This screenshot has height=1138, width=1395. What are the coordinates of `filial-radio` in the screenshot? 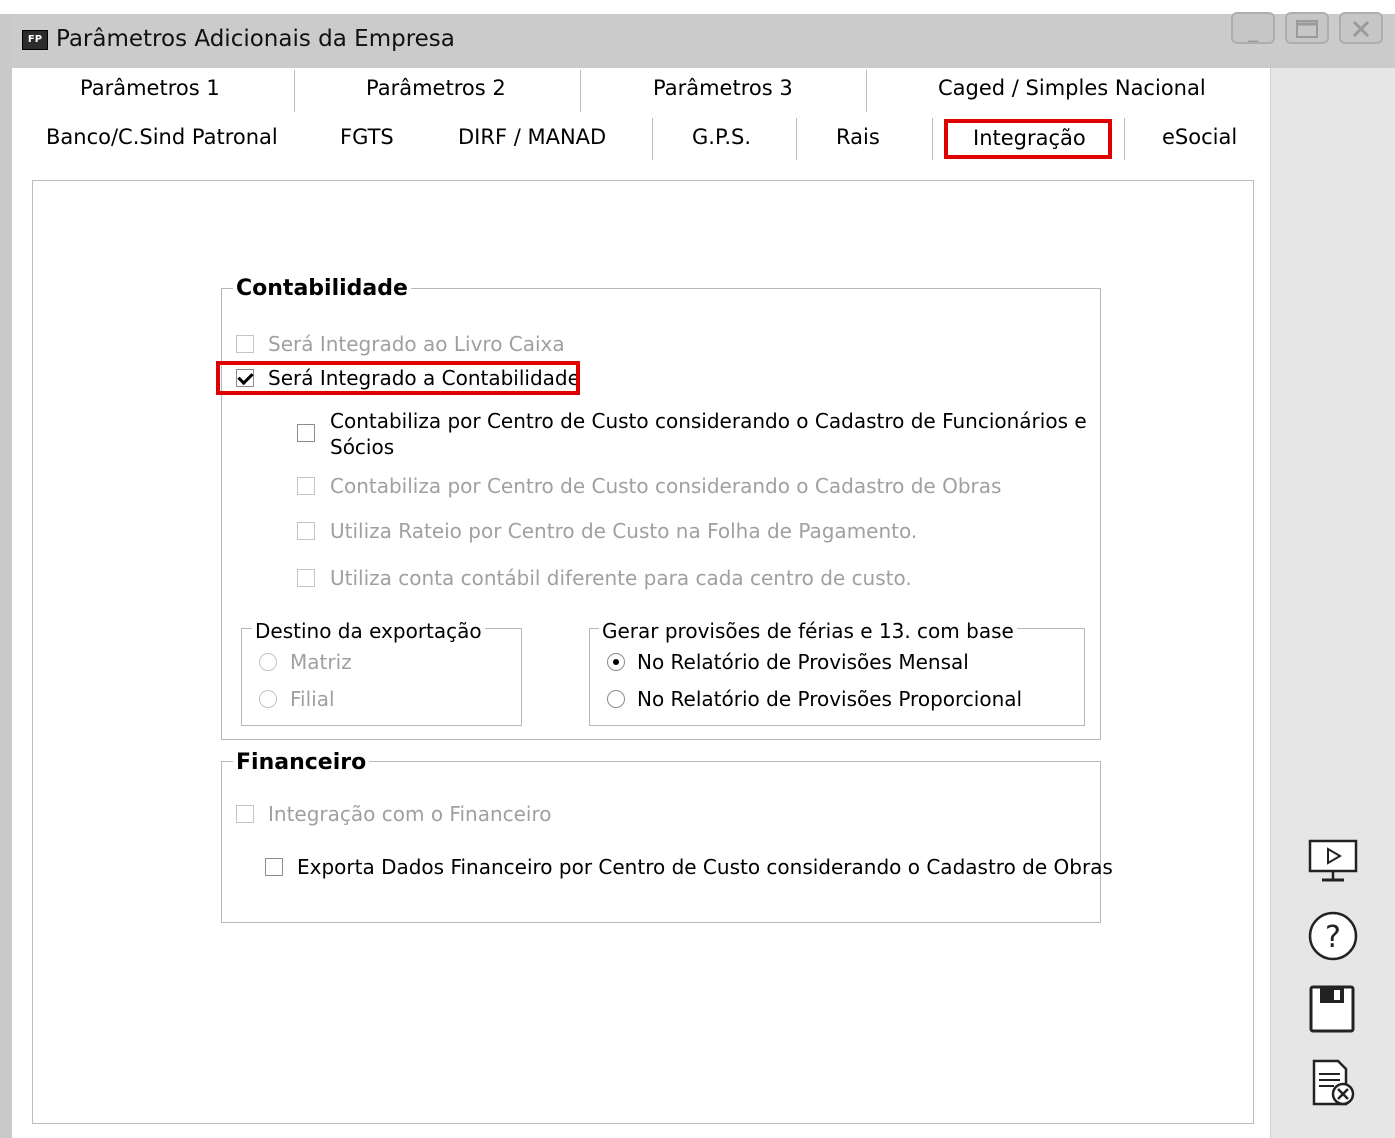 It's located at (268, 699).